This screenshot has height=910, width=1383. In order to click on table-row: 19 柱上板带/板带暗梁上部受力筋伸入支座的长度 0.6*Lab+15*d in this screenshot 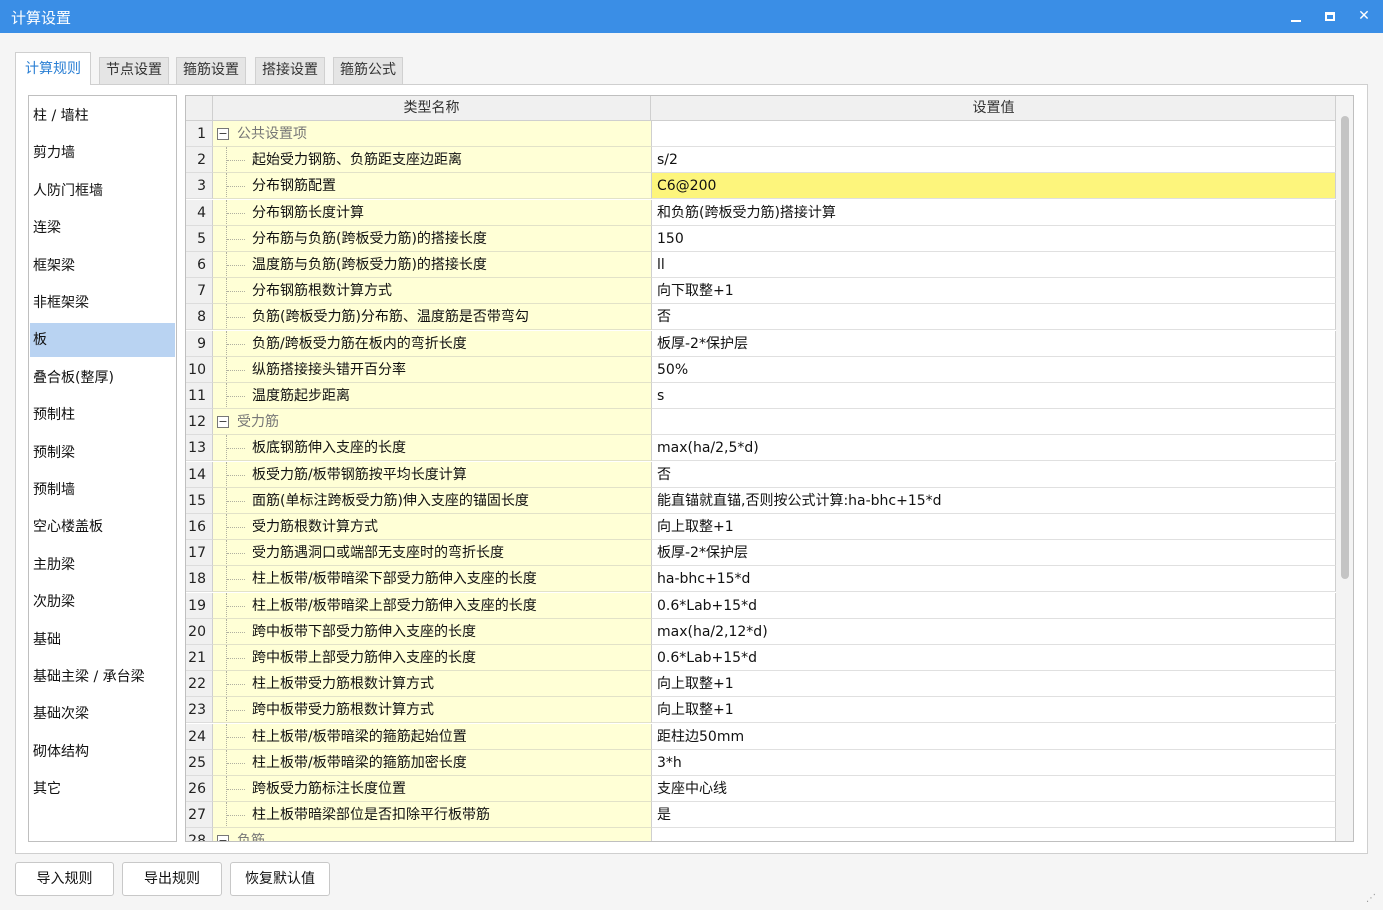, I will do `click(761, 605)`.